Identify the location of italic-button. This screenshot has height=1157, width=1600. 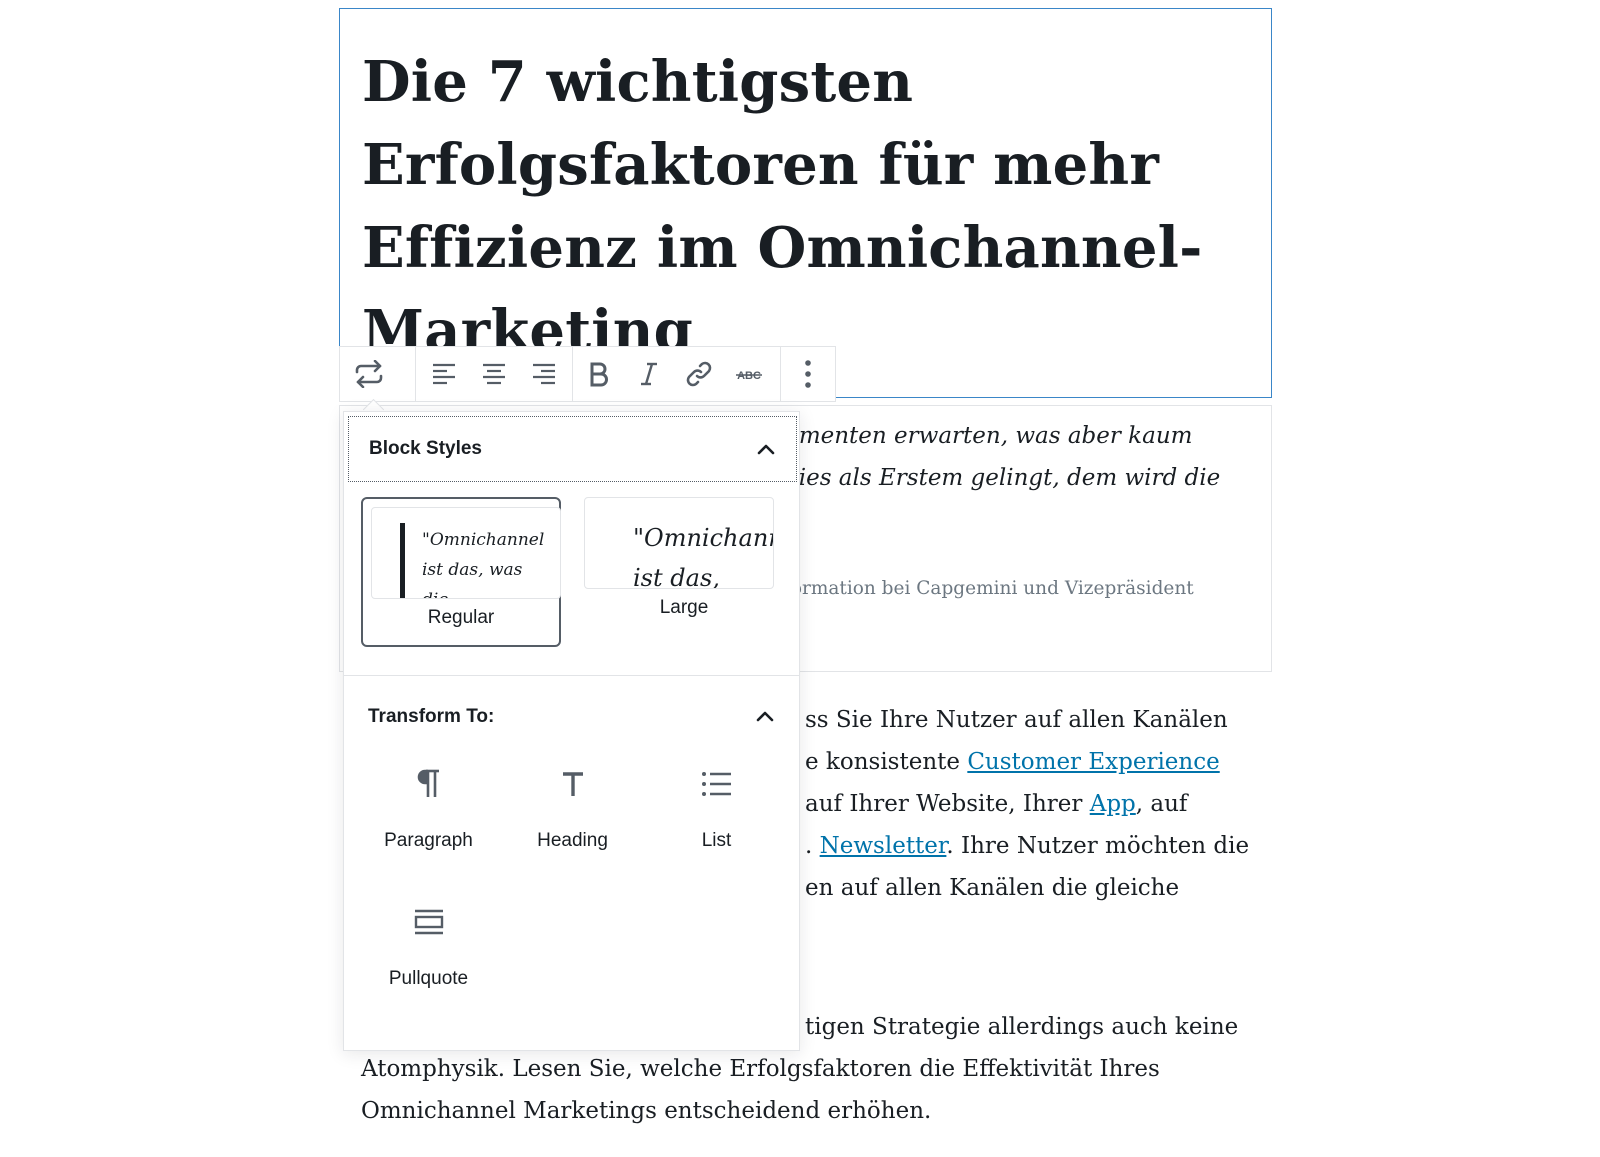
(649, 374).